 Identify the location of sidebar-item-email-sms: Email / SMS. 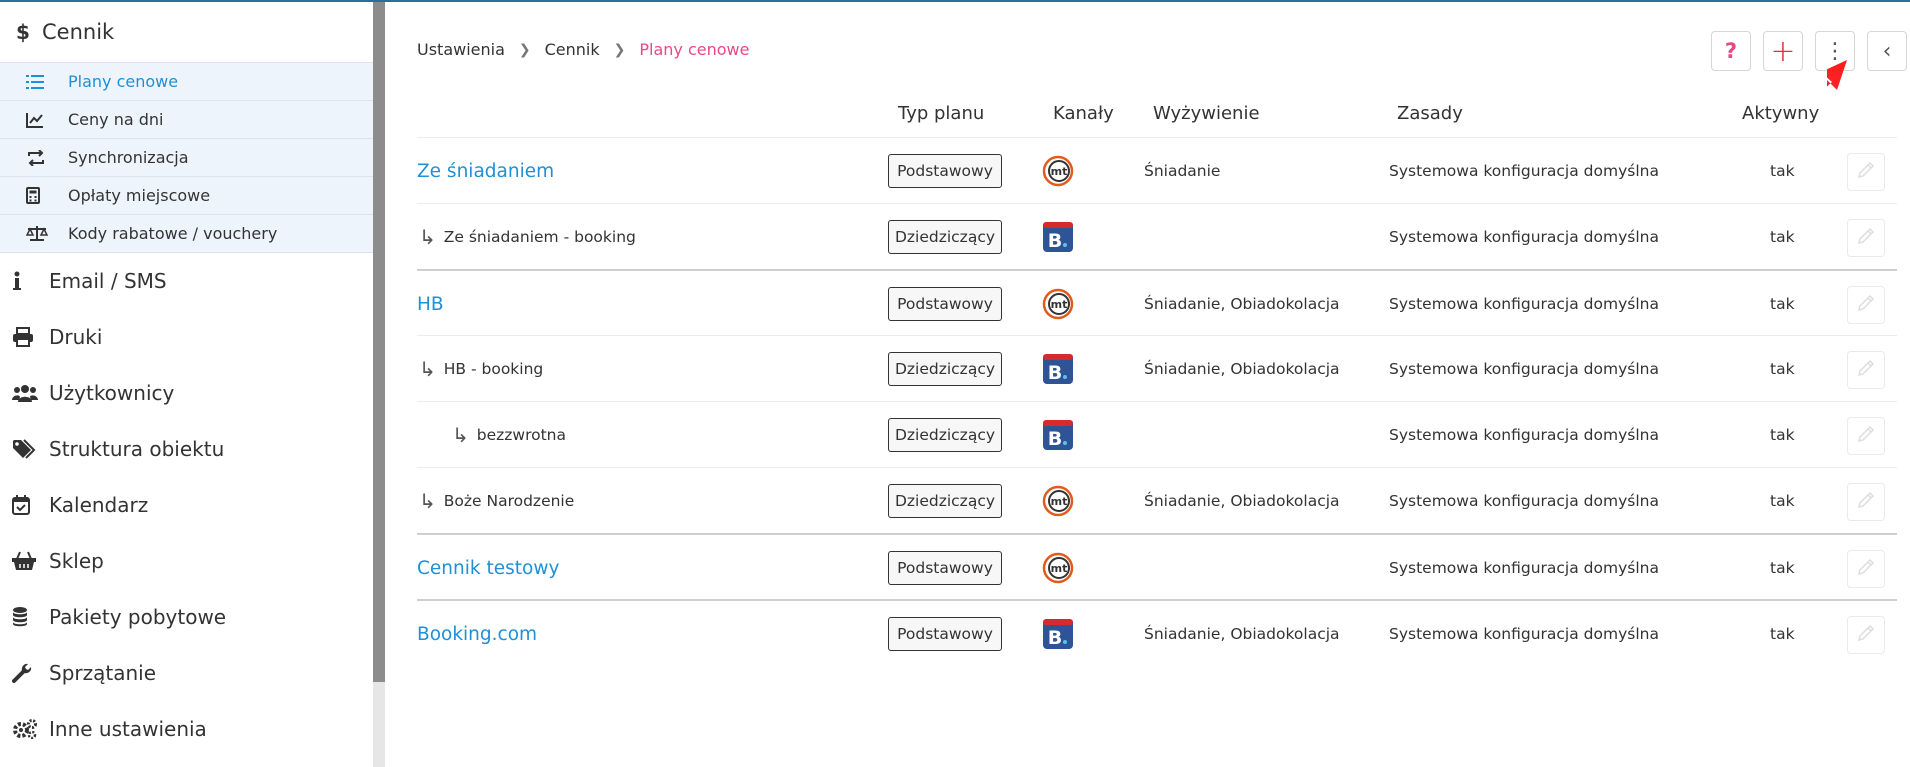
(186, 281).